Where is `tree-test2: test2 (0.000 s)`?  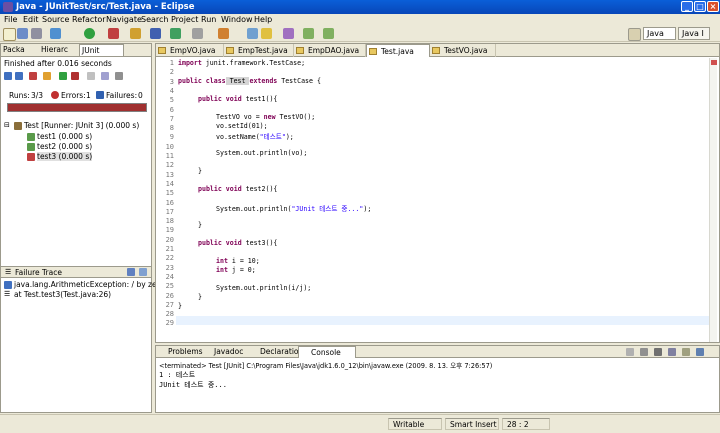 tree-test2: test2 (0.000 s) is located at coordinates (64, 146).